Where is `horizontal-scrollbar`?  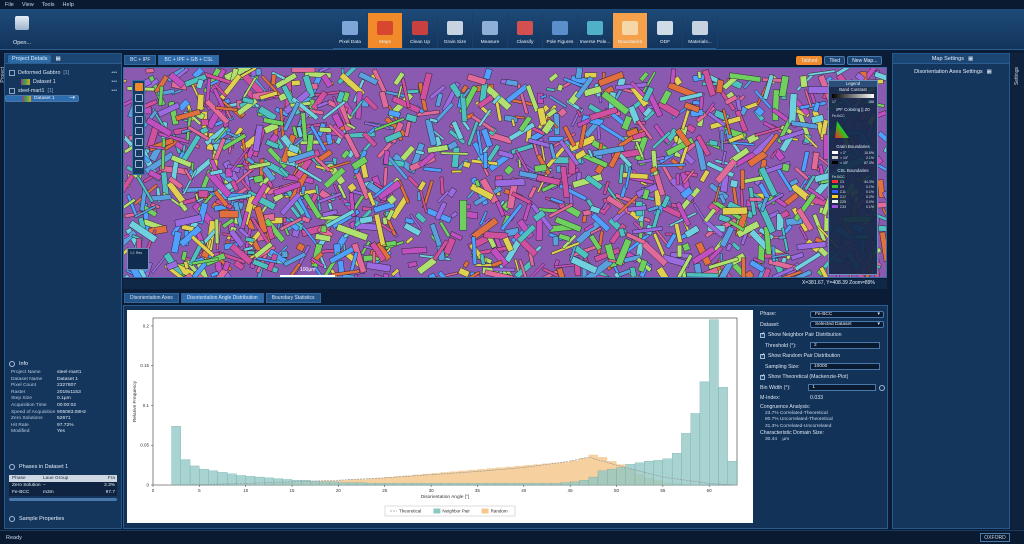 horizontal-scrollbar is located at coordinates (63, 499).